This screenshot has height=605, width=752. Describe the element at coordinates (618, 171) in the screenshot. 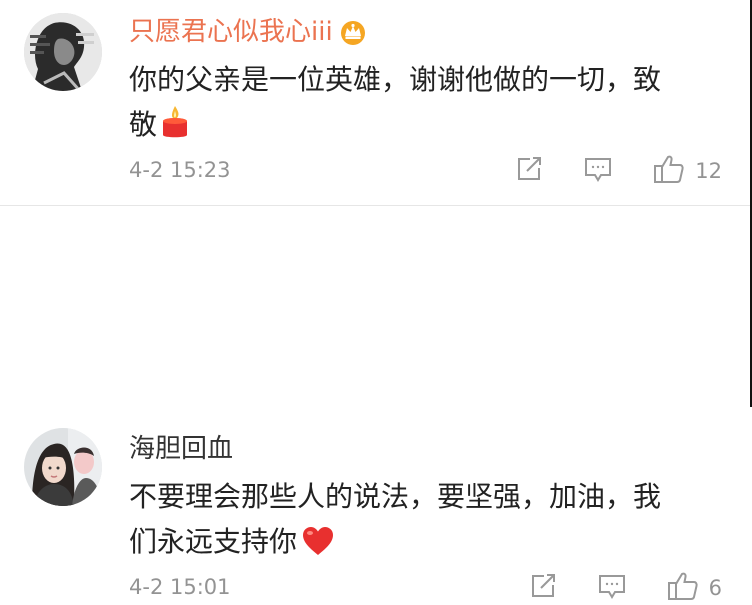

I see `comment-actions: 12` at that location.